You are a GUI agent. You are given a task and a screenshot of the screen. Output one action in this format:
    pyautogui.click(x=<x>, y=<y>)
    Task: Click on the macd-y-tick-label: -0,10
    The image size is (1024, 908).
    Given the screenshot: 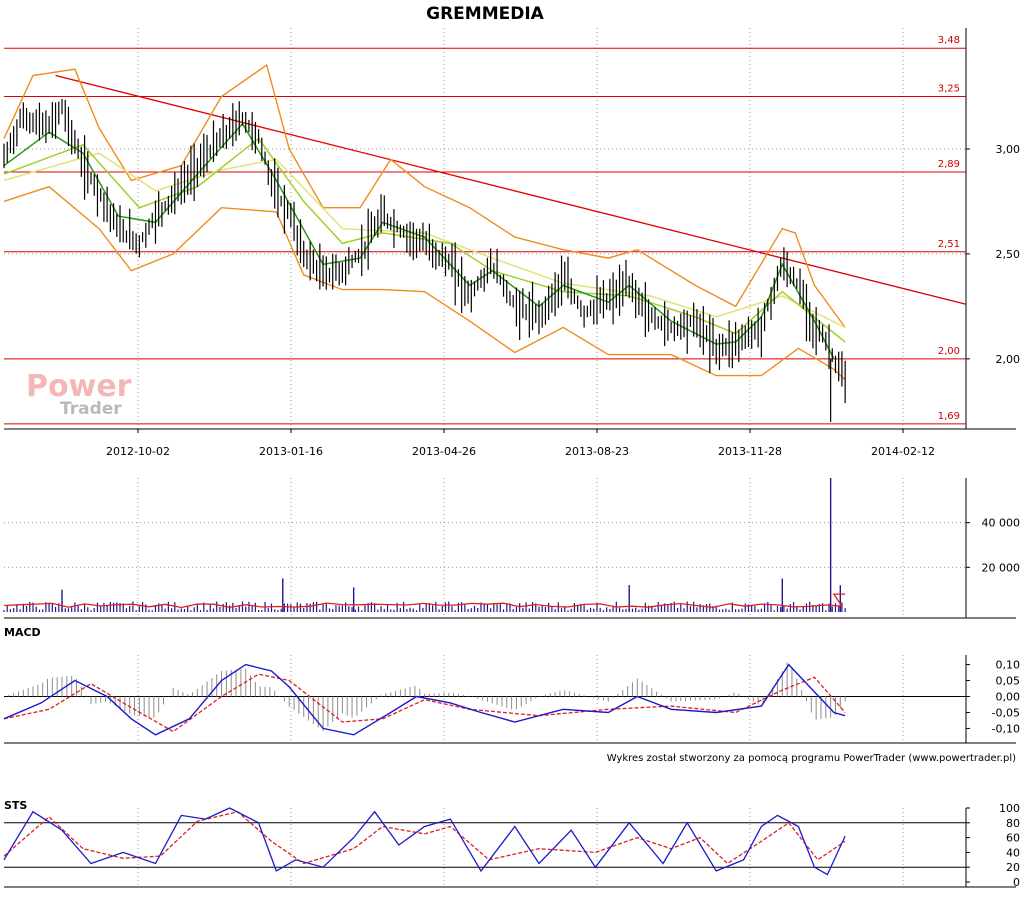 What is the action you would take?
    pyautogui.click(x=1006, y=728)
    